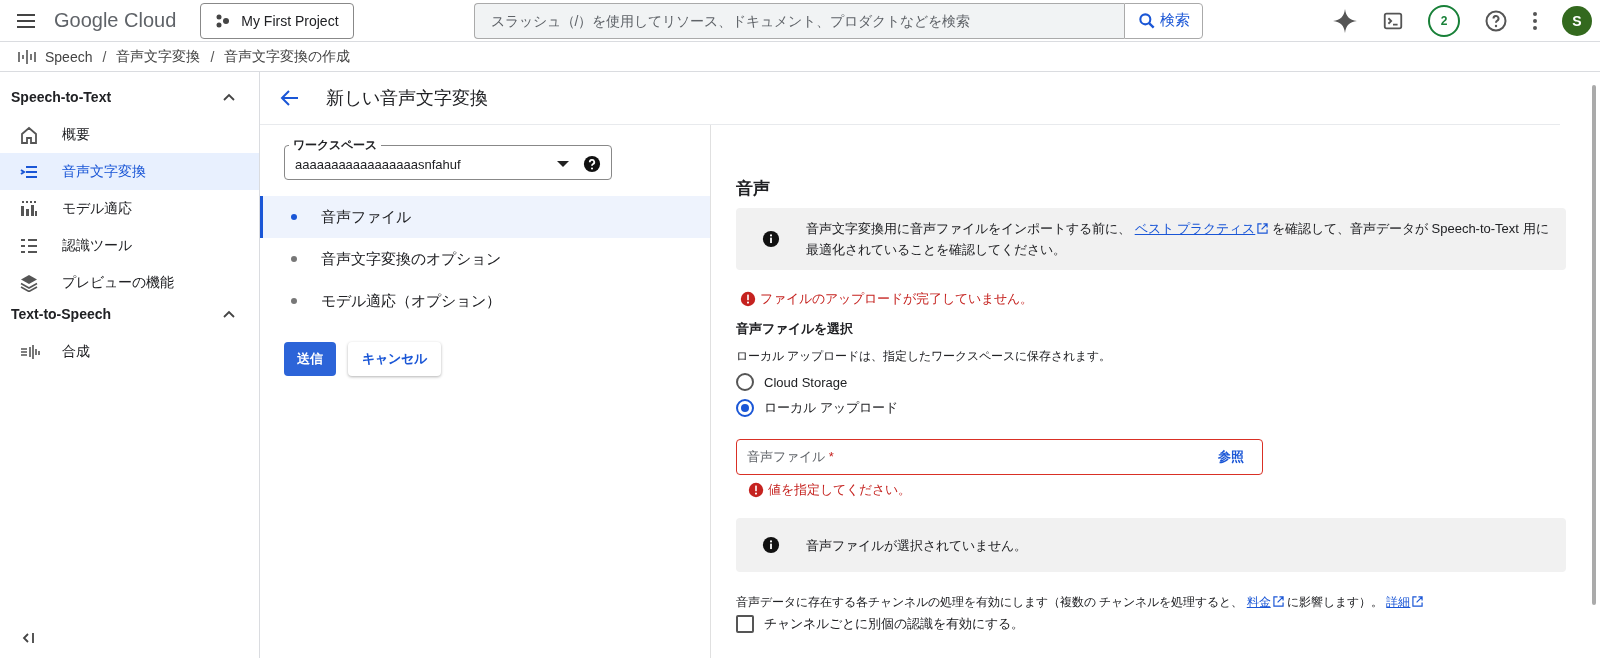 The width and height of the screenshot is (1600, 658). What do you see at coordinates (897, 299) in the screenshot?
I see `error-message: ファイルのアップロードが完了していません。` at bounding box center [897, 299].